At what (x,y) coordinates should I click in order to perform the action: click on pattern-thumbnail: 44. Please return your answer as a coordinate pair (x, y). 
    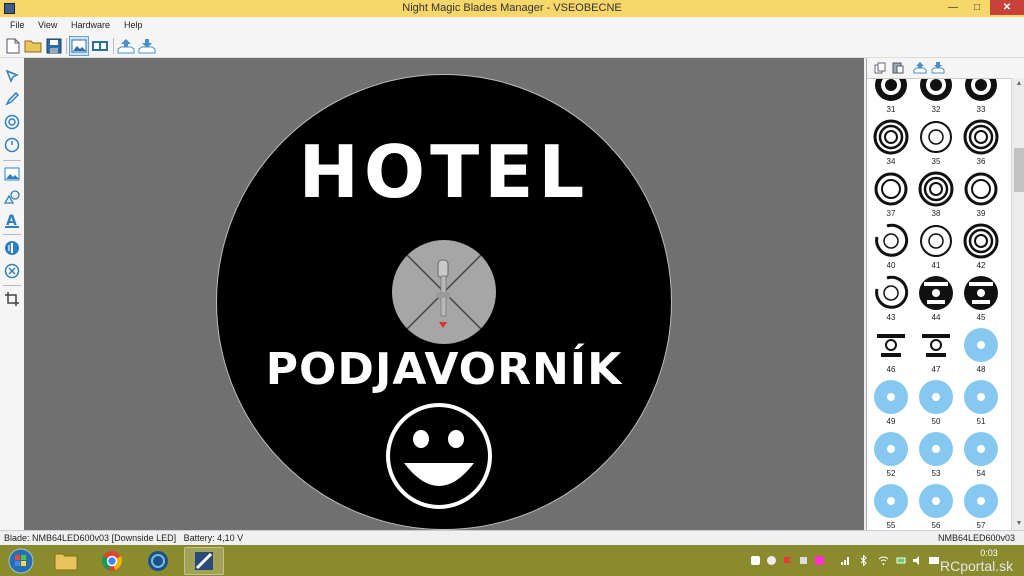
    Looking at the image, I should click on (936, 299).